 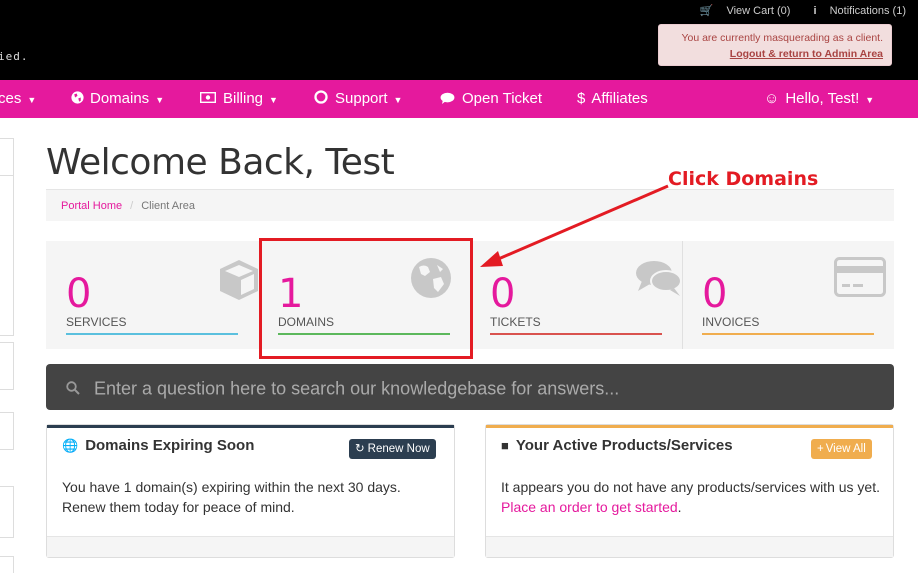 I want to click on place-order-link: Place an order to get started, so click(x=589, y=507).